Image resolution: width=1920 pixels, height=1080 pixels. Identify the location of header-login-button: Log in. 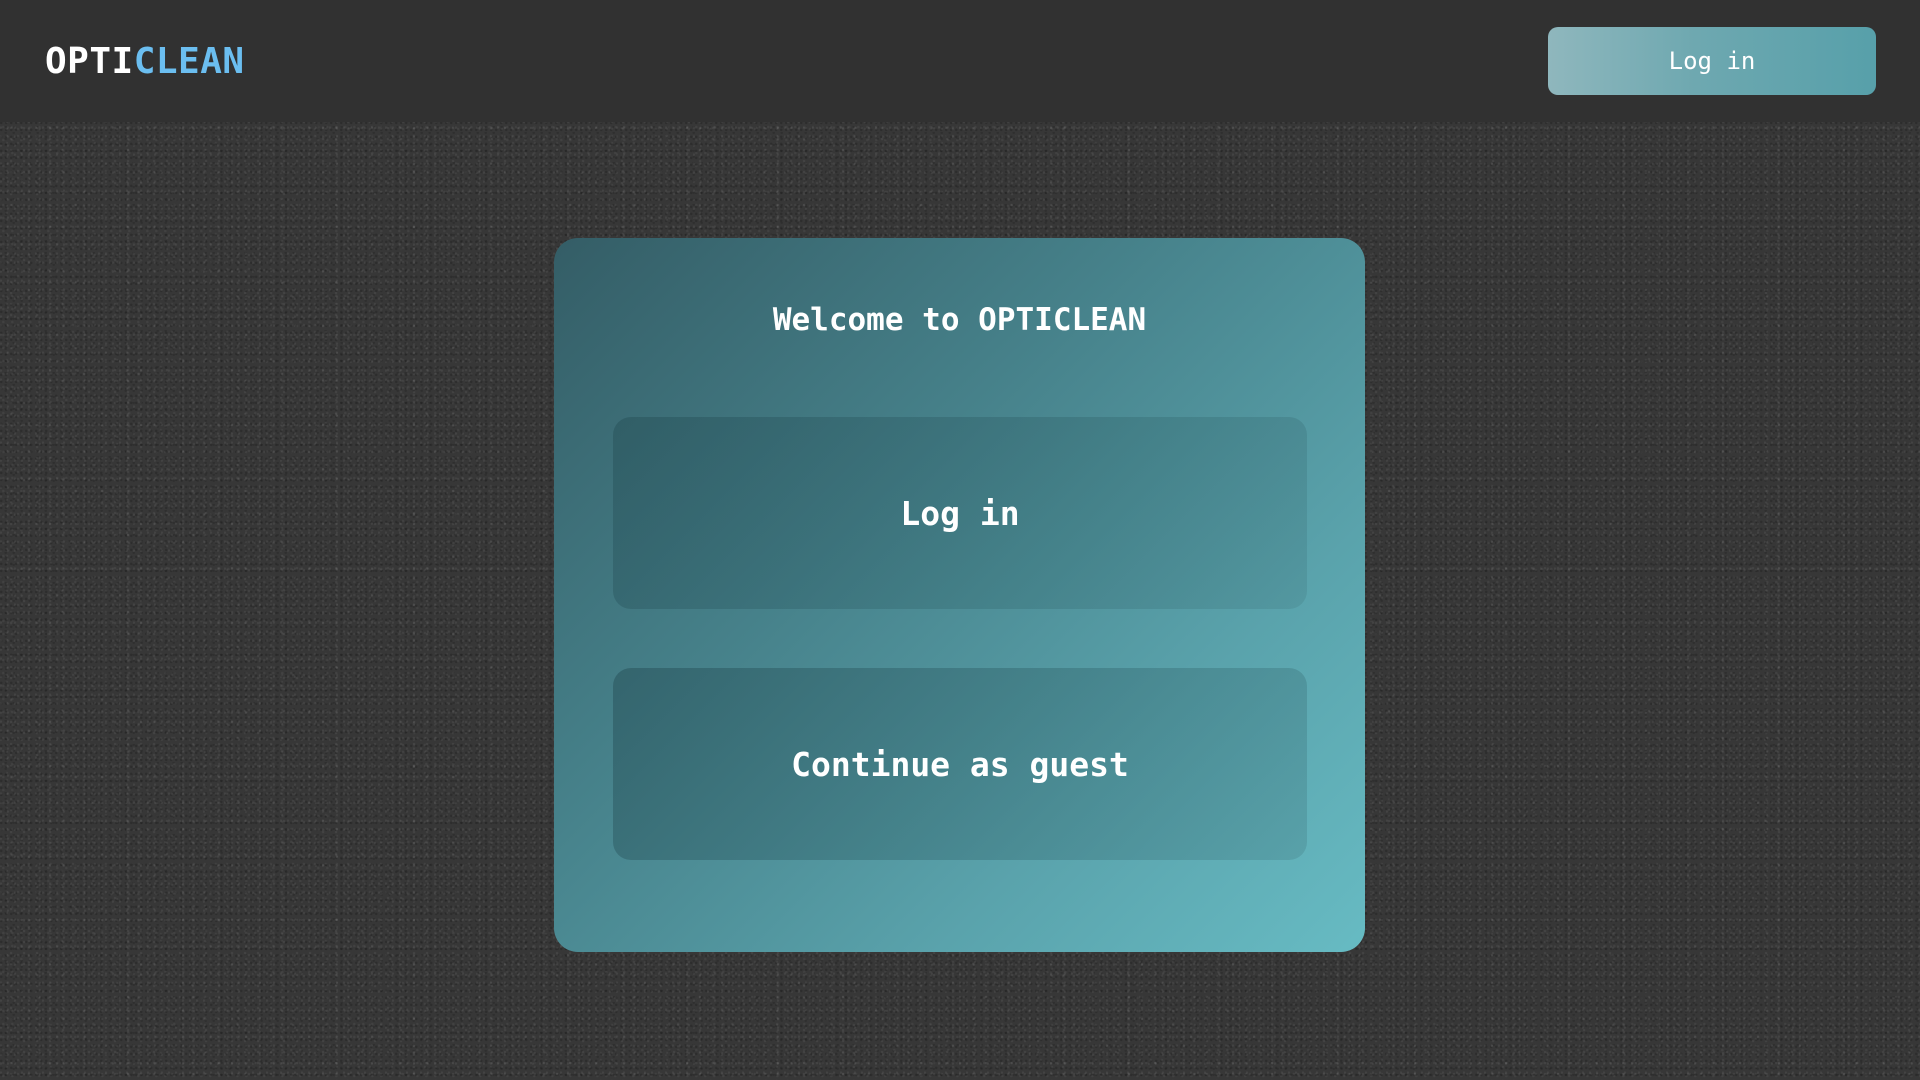
(1712, 61).